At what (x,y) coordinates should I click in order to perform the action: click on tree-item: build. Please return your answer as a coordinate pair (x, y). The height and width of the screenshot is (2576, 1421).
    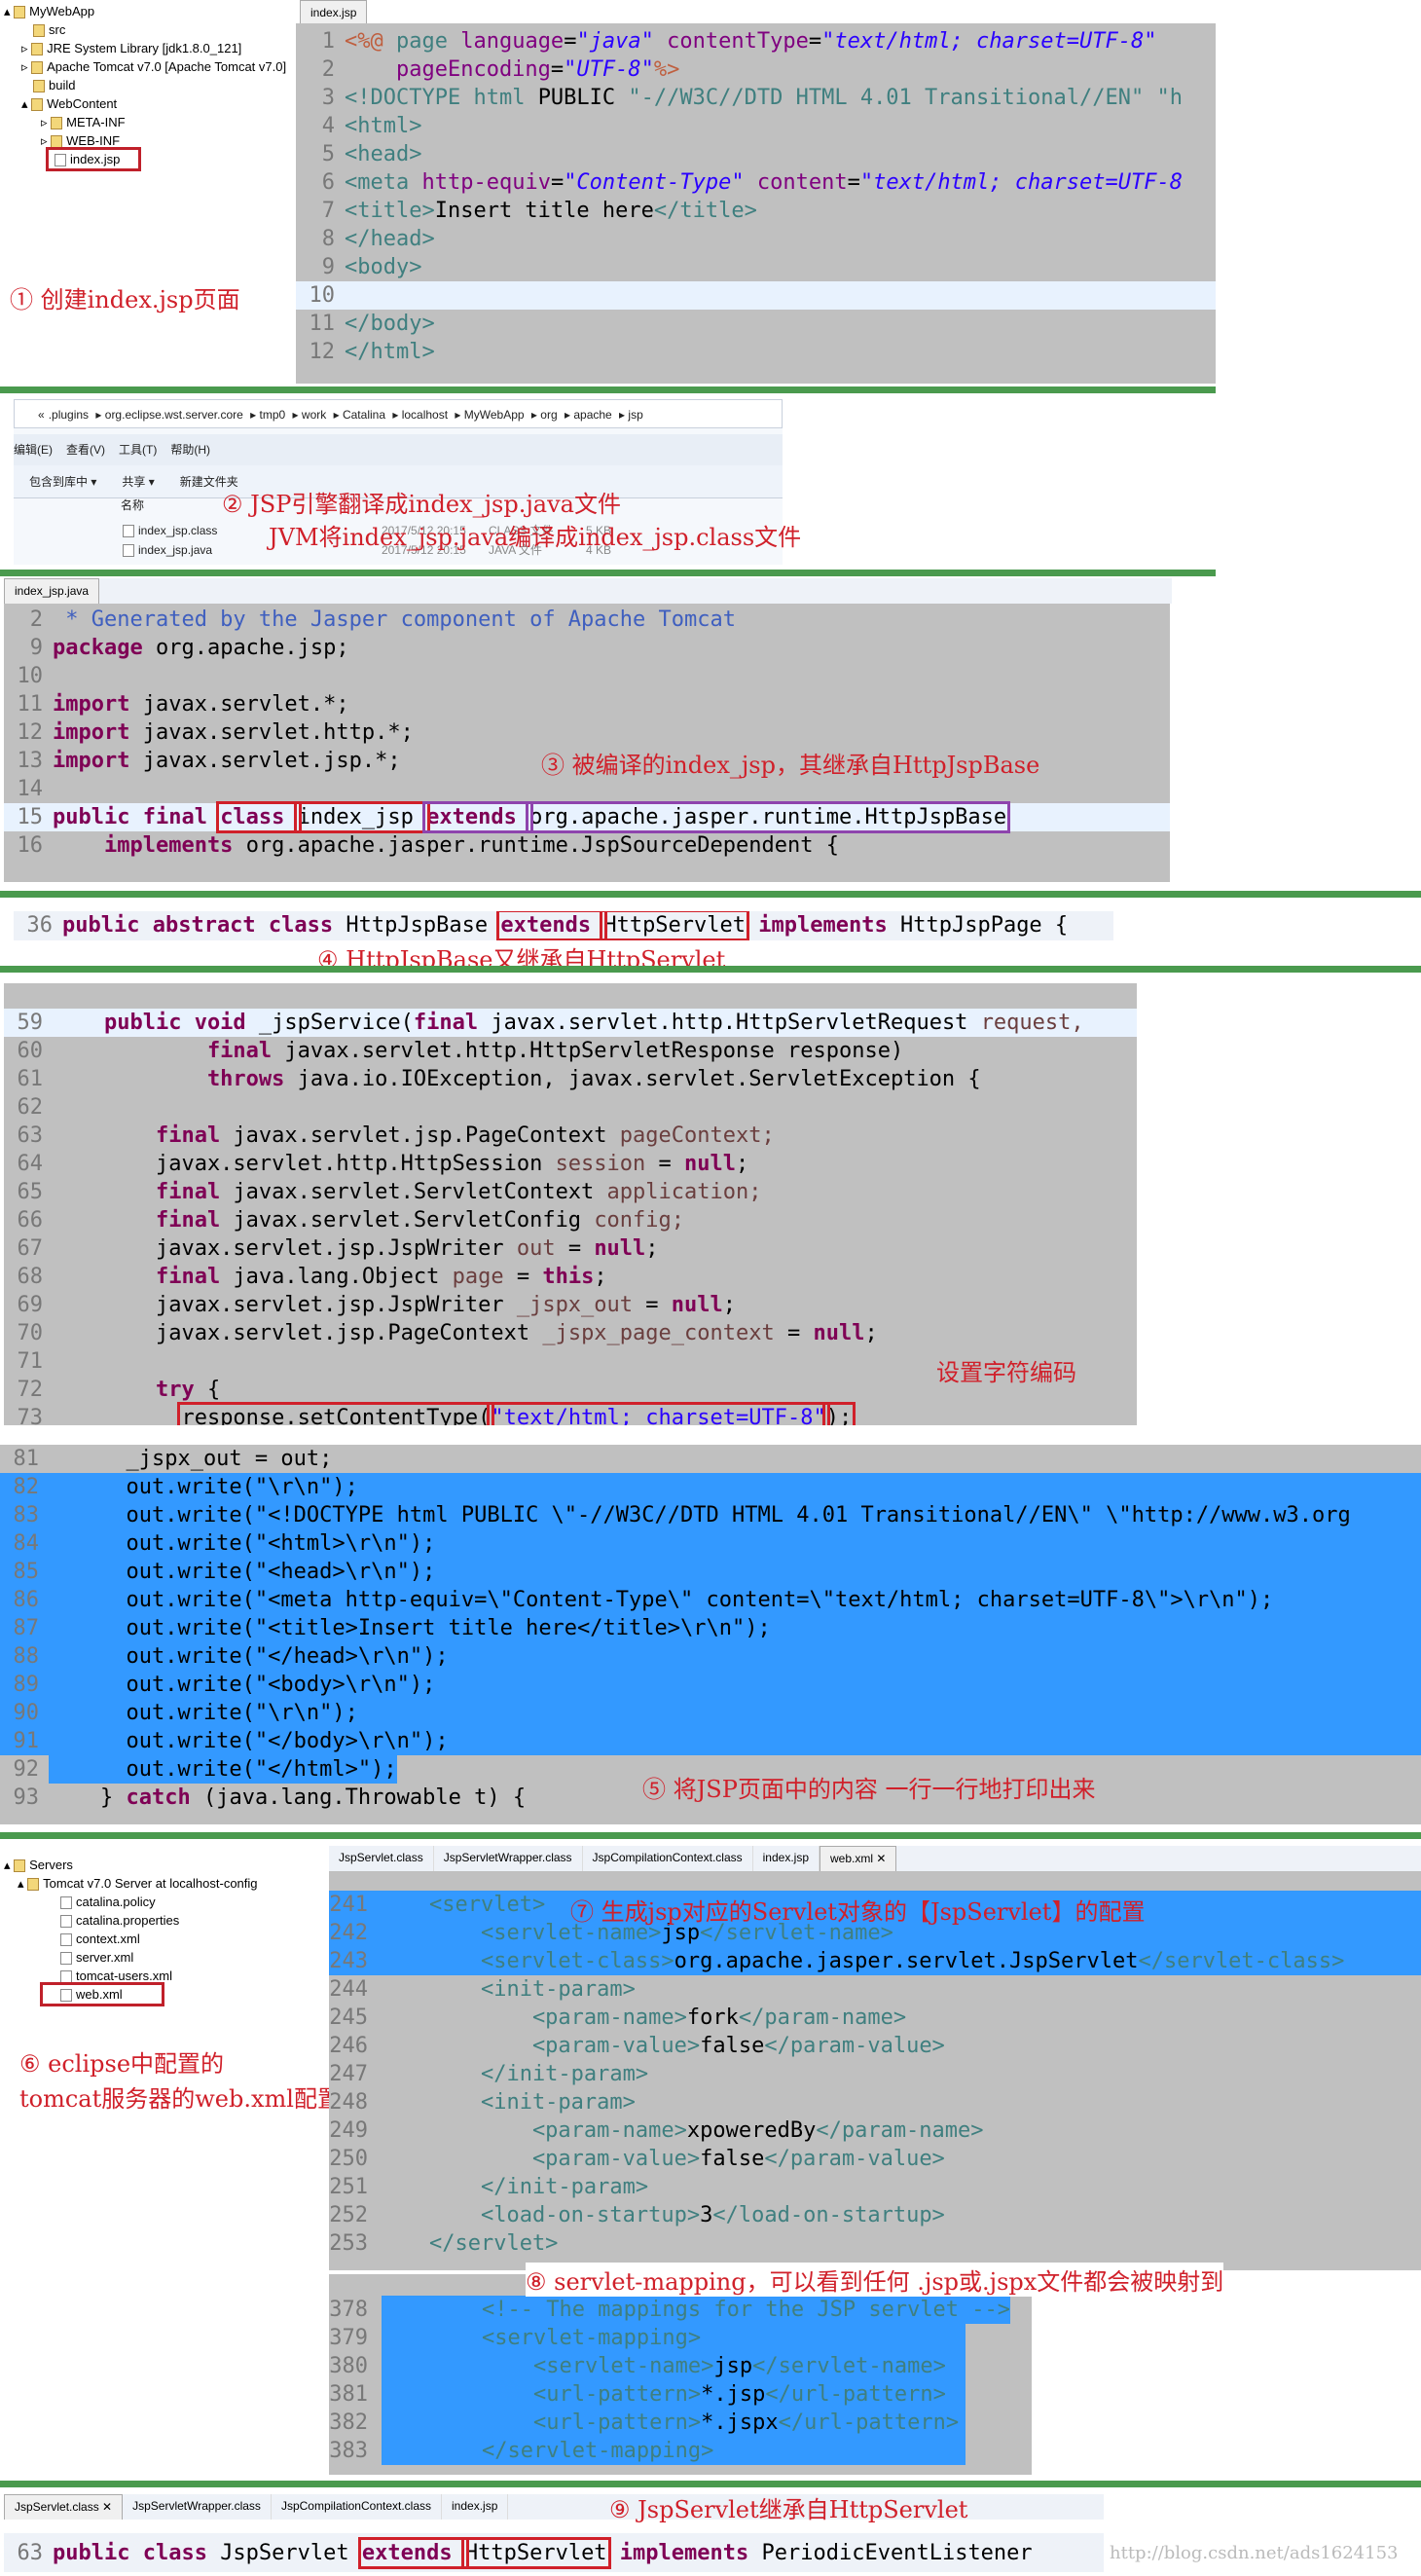
    Looking at the image, I should click on (145, 85).